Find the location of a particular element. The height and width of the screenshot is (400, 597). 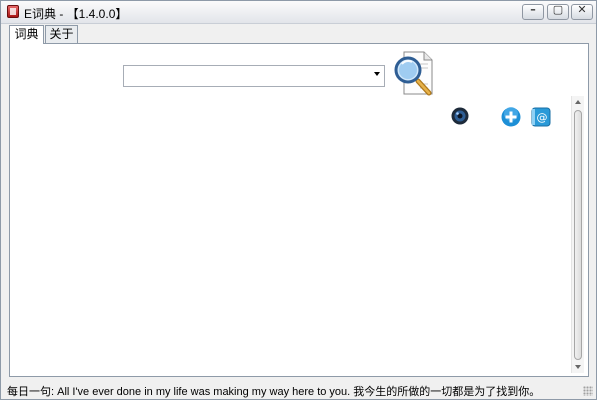

tab-about: 关于 is located at coordinates (61, 34).